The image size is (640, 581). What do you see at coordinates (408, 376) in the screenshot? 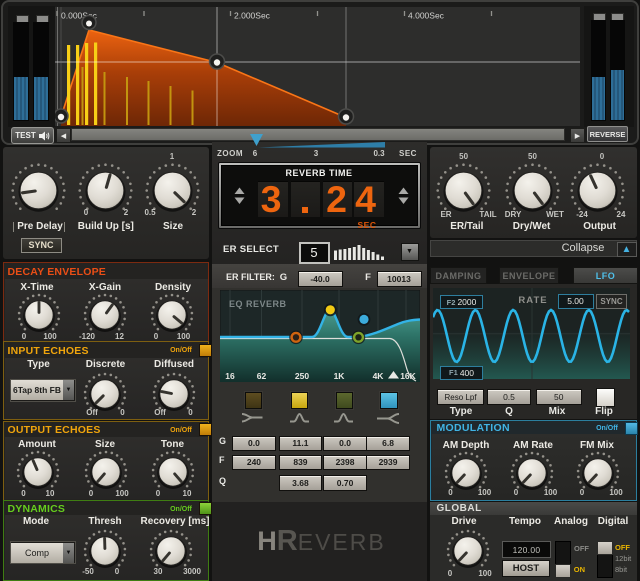
I see `svg-text: 16K` at bounding box center [408, 376].